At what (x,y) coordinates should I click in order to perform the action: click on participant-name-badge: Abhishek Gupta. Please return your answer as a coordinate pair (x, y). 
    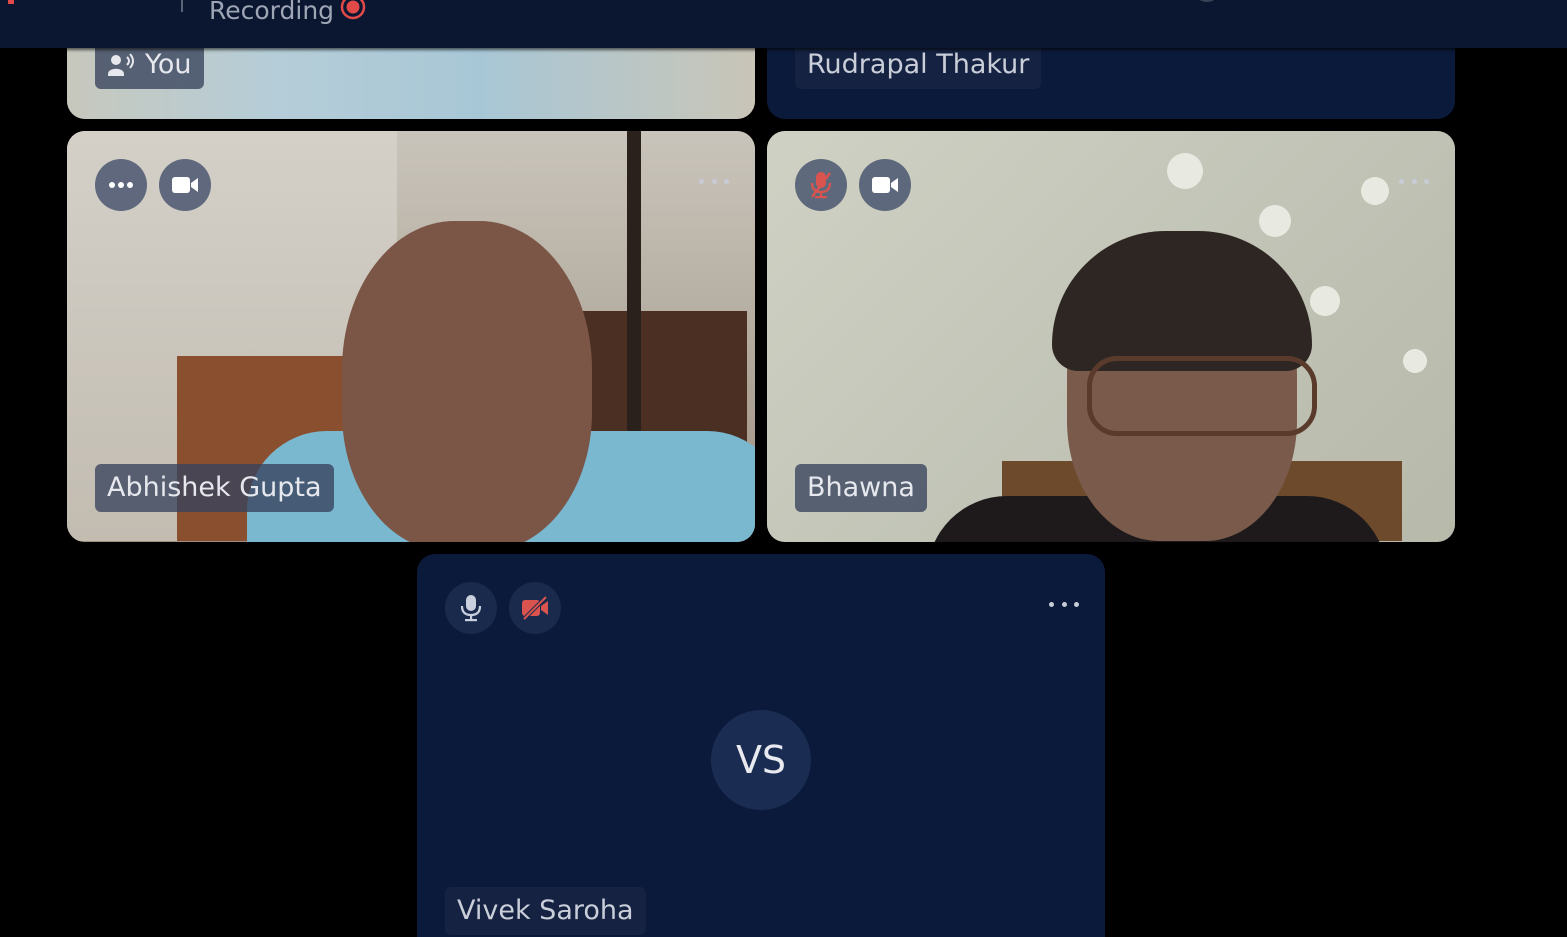
    Looking at the image, I should click on (214, 488).